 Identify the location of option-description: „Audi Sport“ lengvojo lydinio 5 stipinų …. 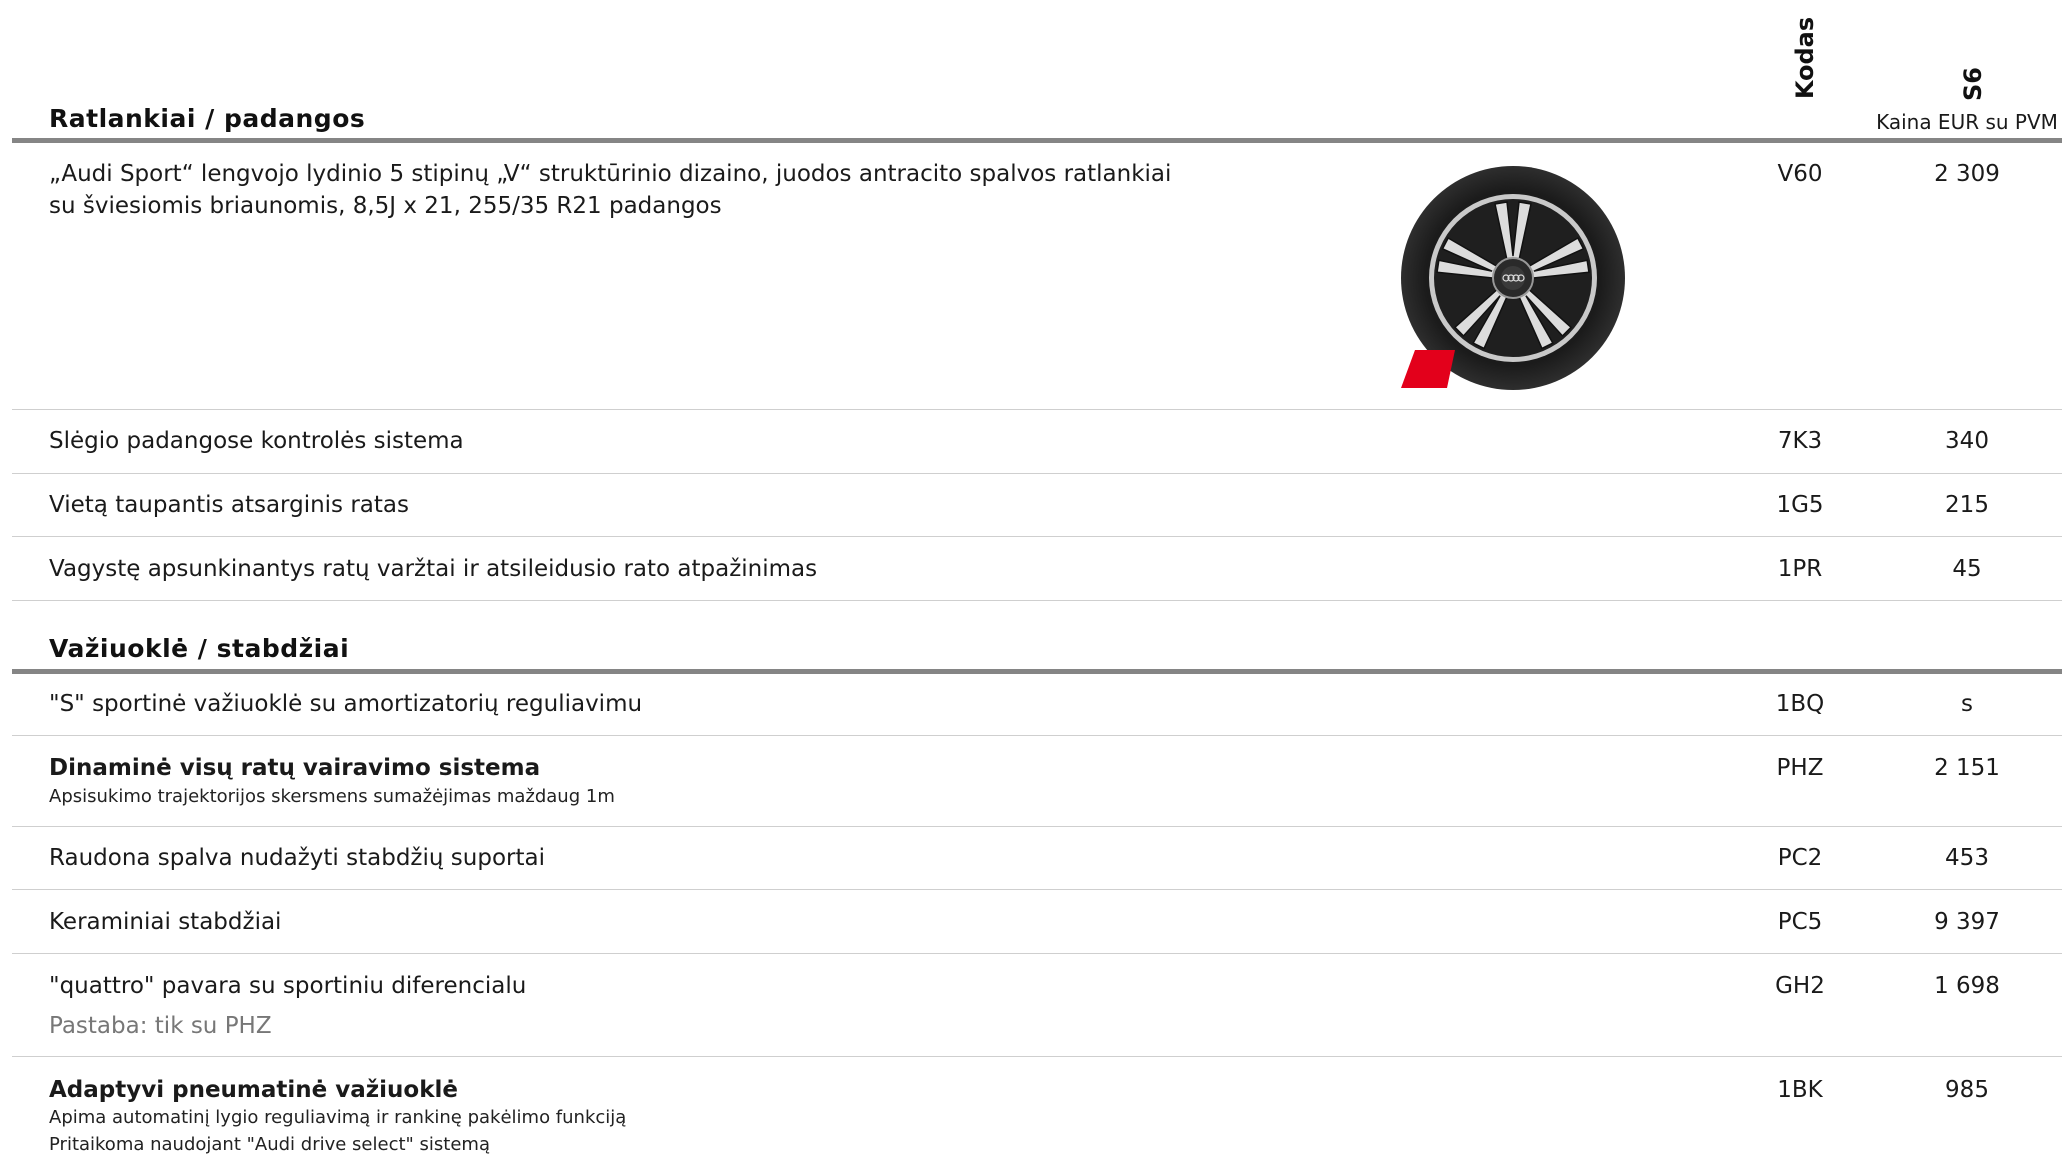
(610, 174).